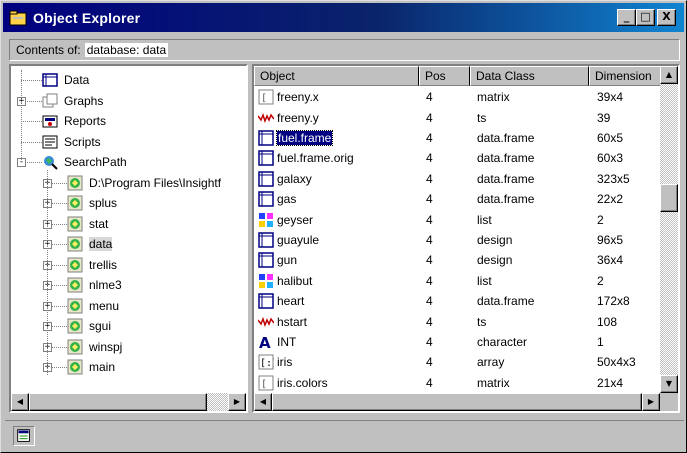 This screenshot has width=687, height=453. I want to click on object-dimension: 1, so click(600, 342).